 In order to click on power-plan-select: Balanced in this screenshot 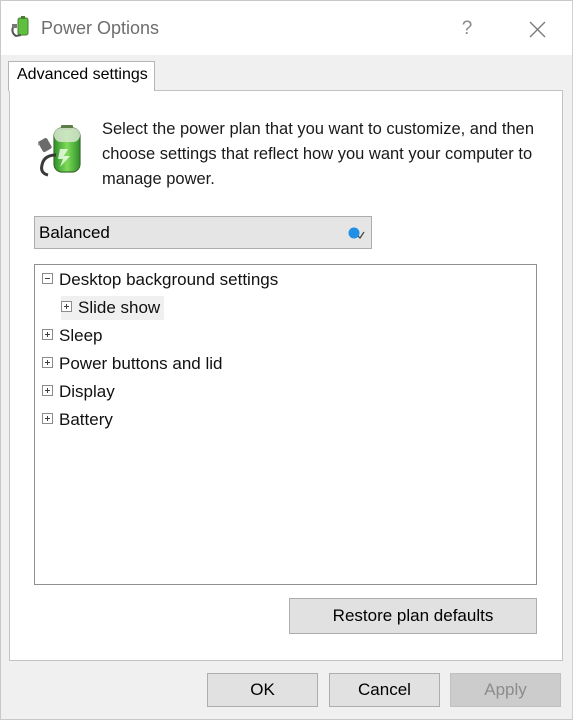, I will do `click(203, 232)`.